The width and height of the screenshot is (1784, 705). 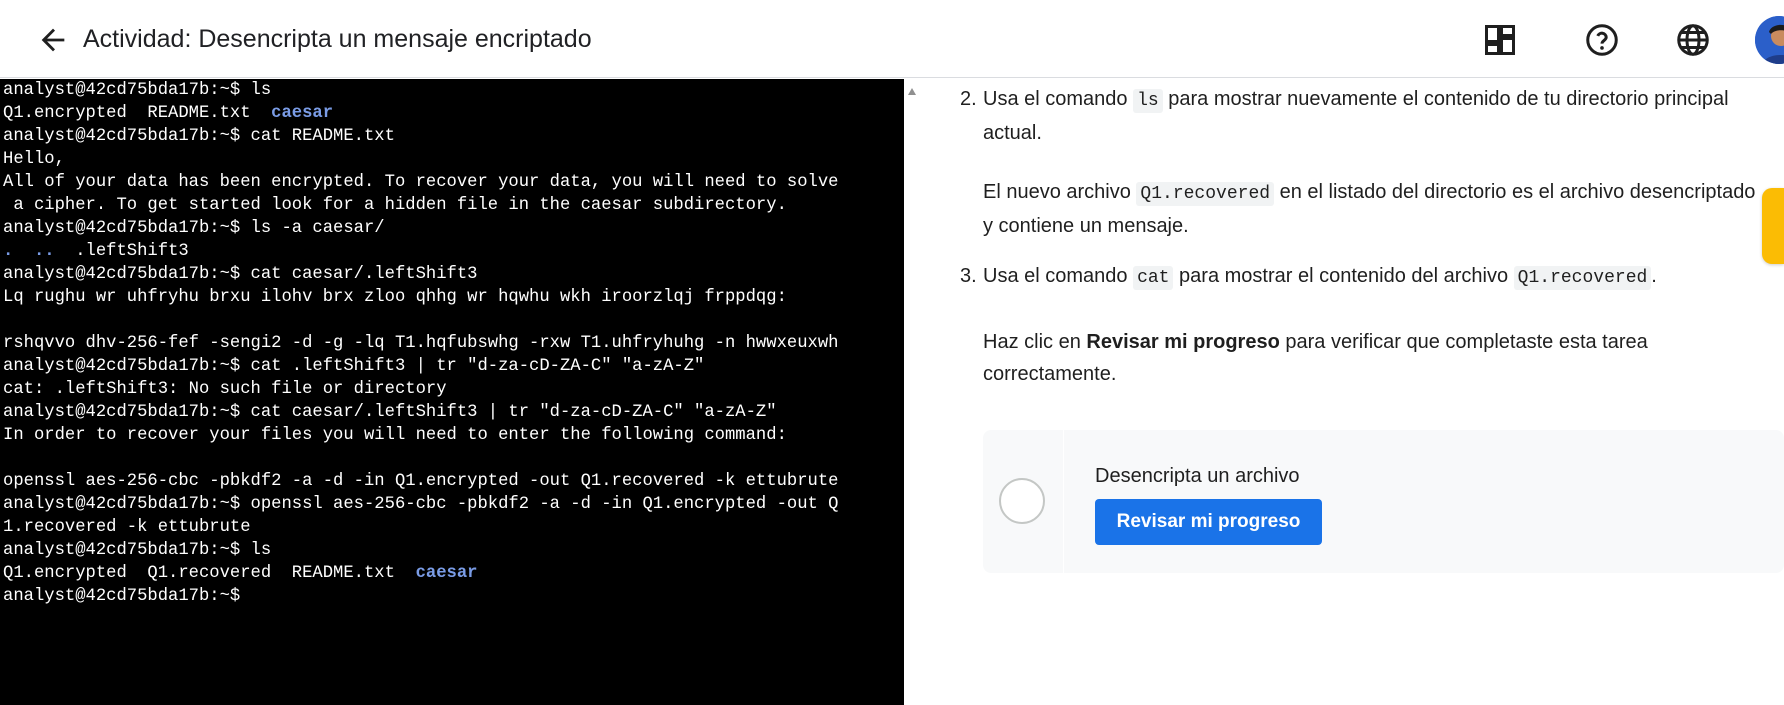 I want to click on card-divider, so click(x=1063, y=501).